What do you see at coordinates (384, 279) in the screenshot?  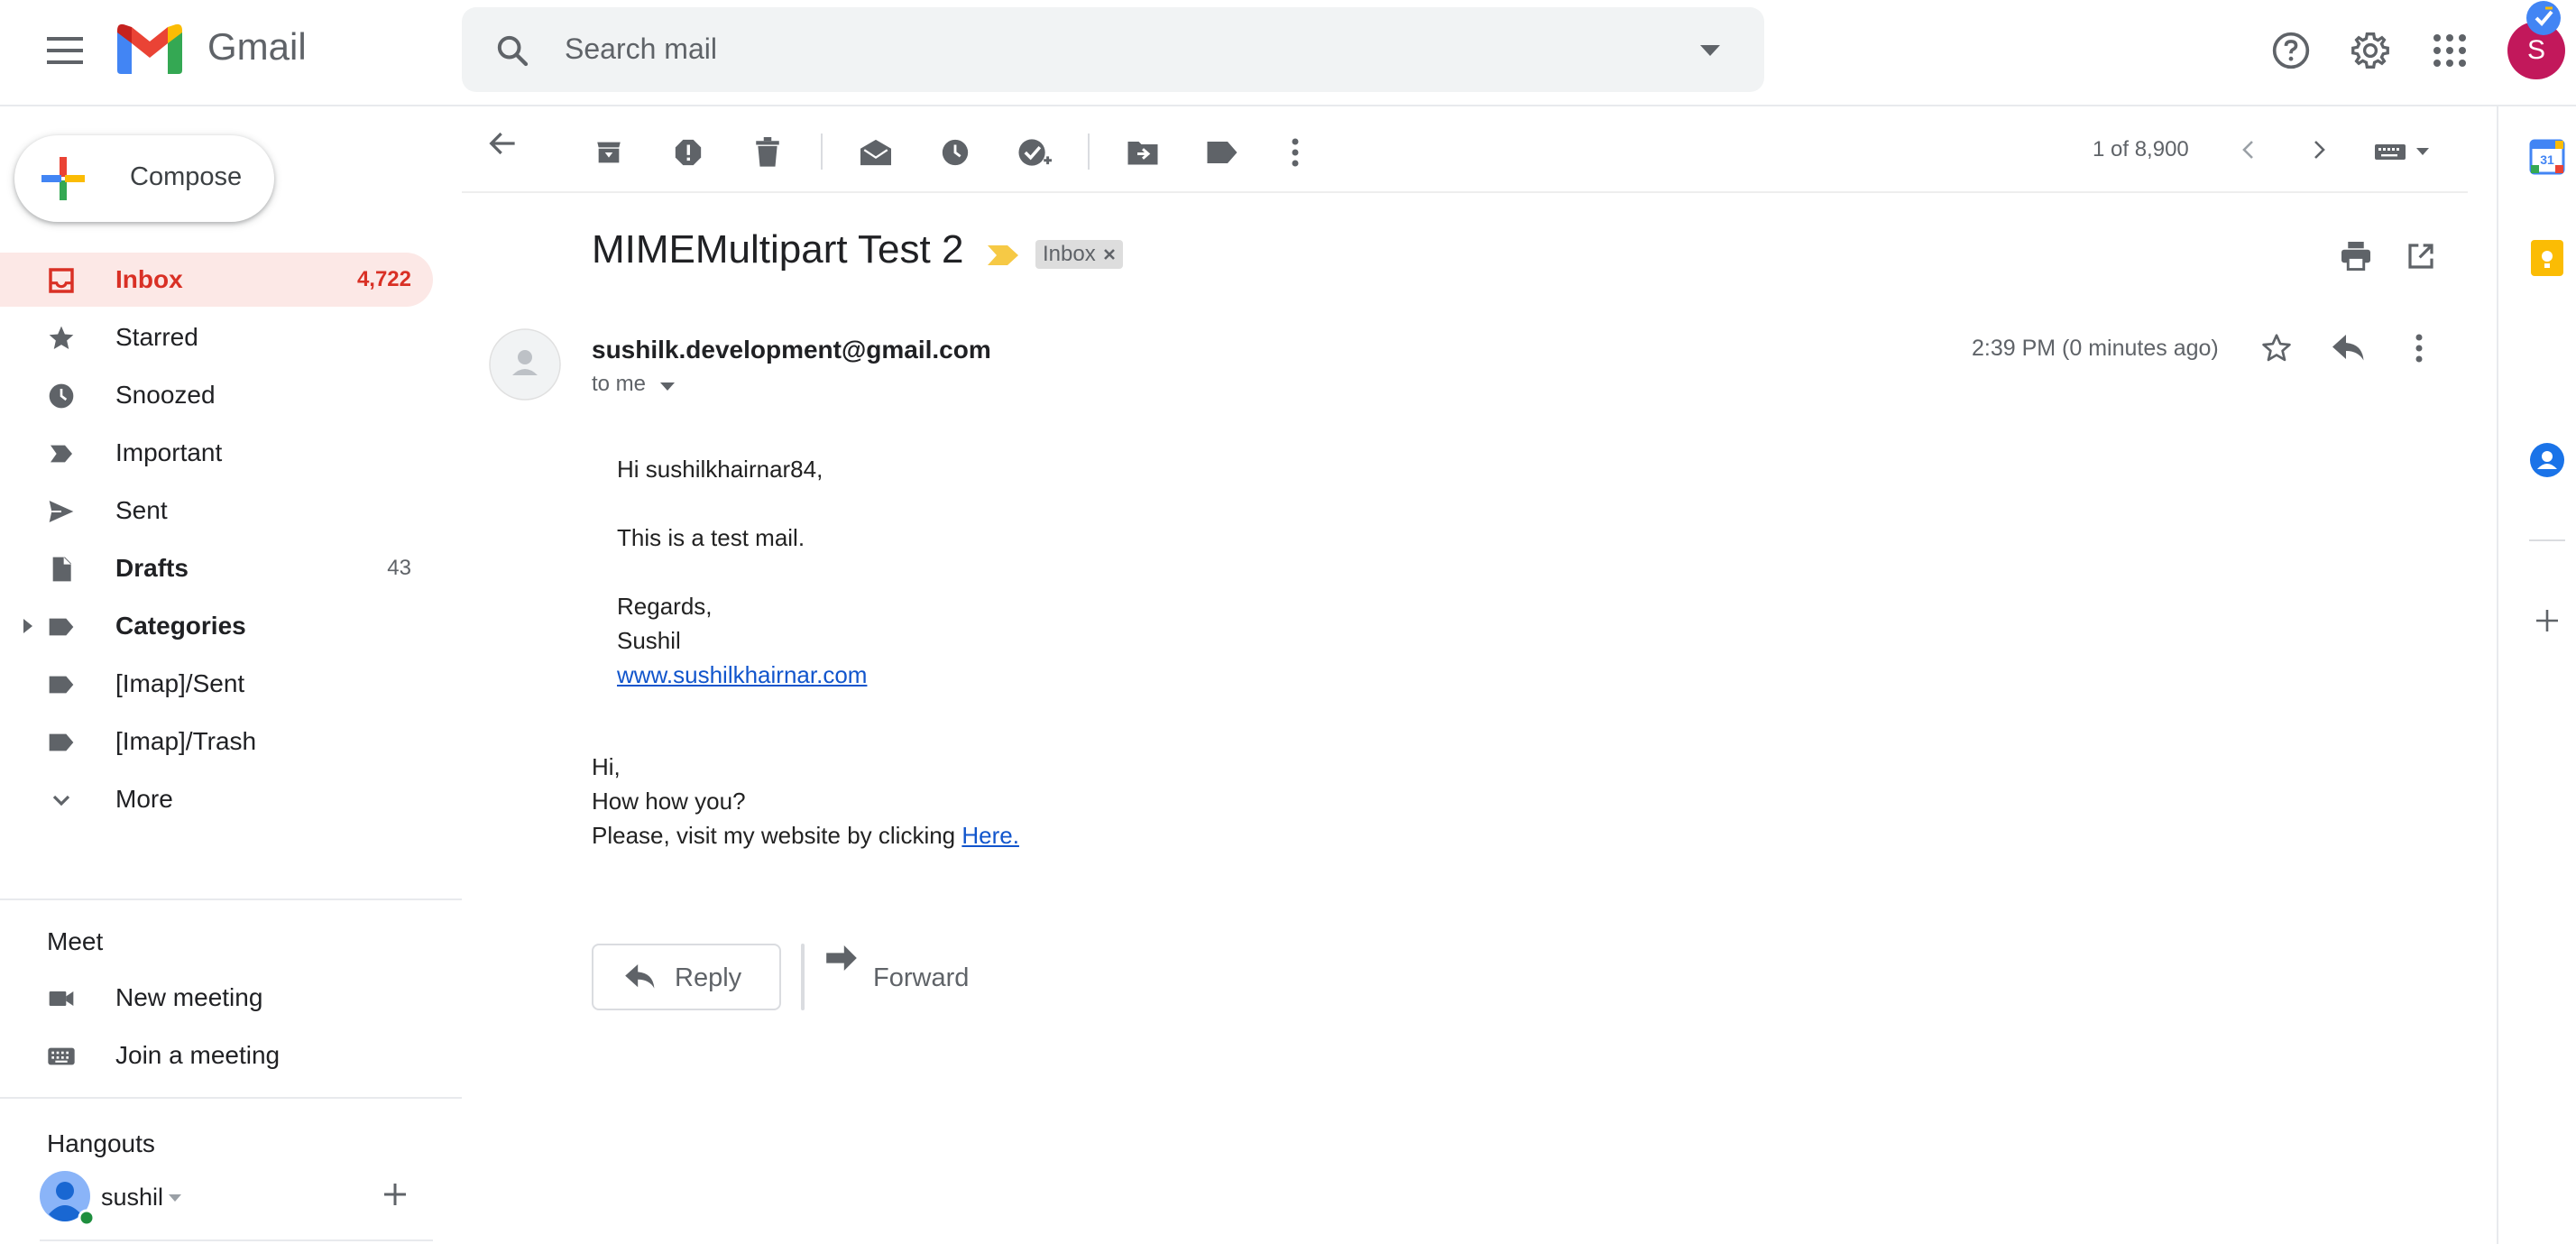 I see `inbox-unread-count: 4,722` at bounding box center [384, 279].